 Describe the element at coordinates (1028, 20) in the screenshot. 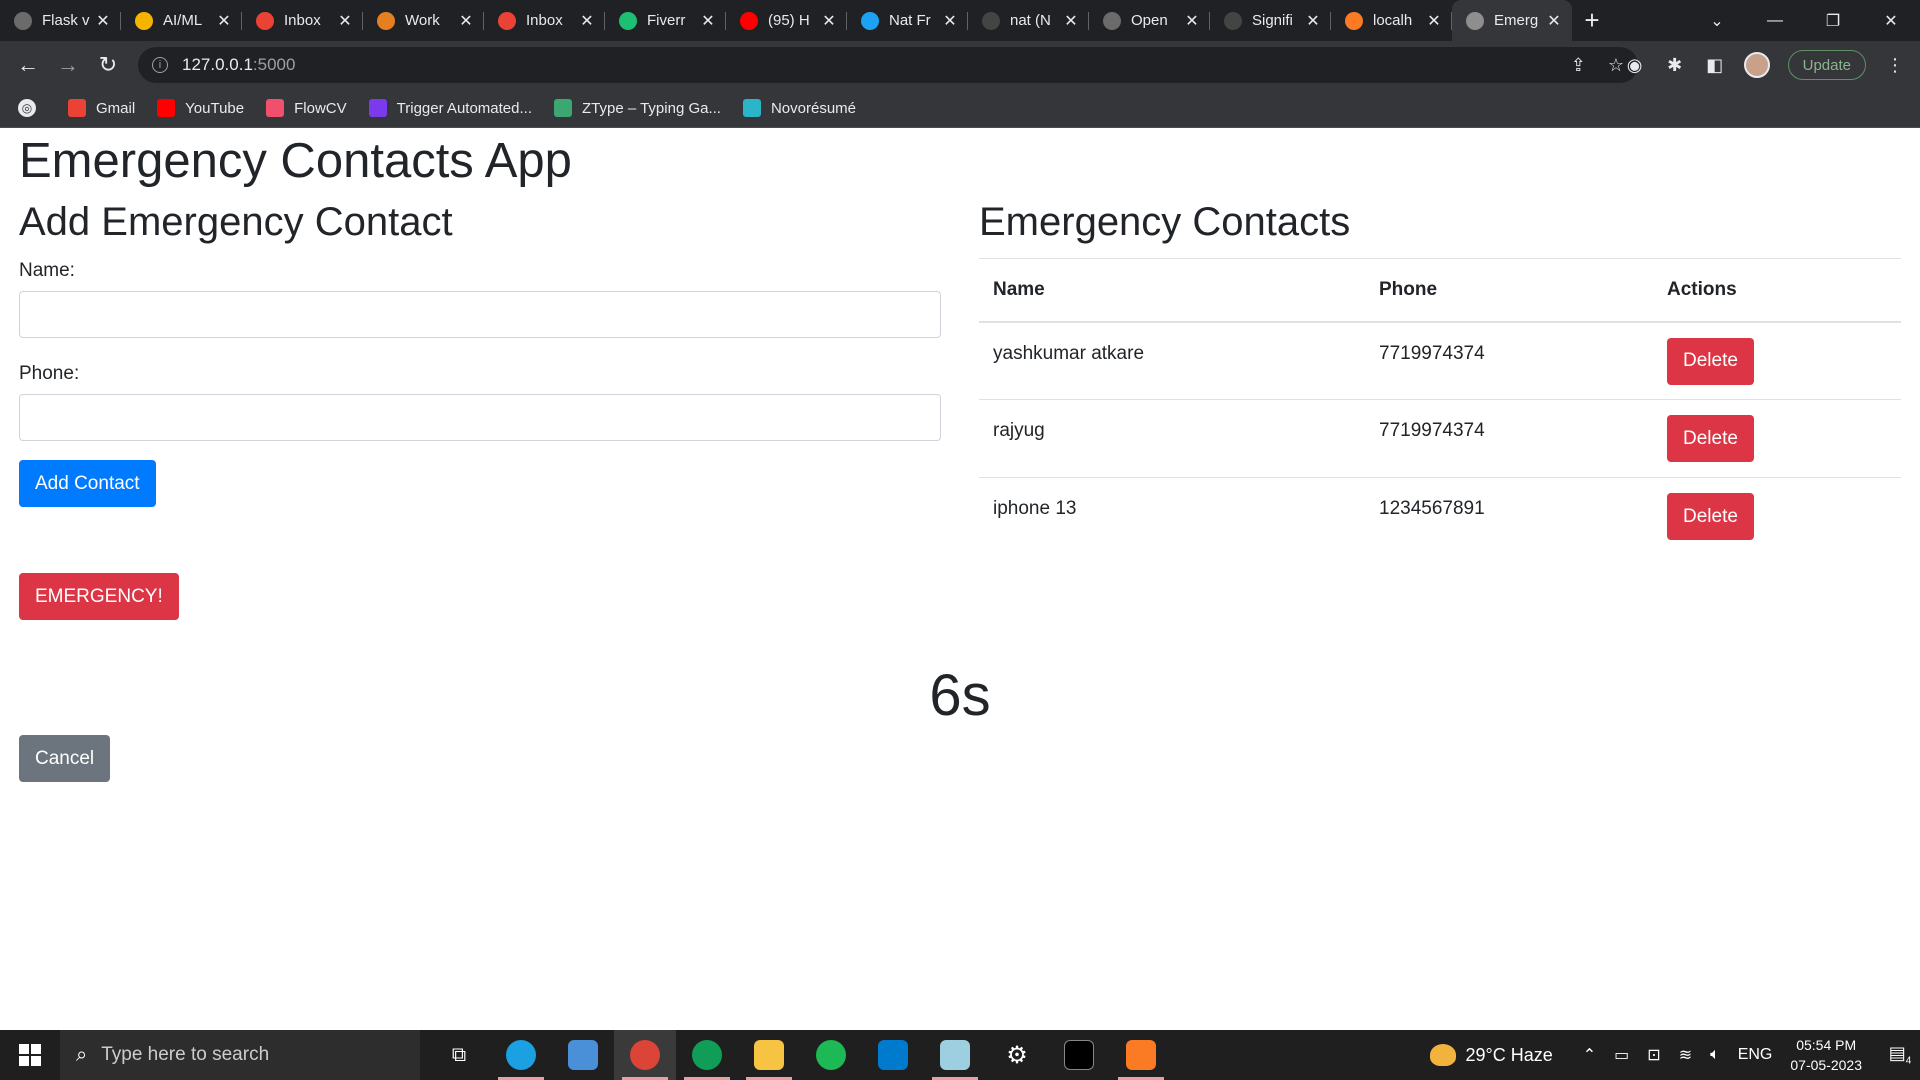

I see `browser-tab: nat (N ✕` at that location.